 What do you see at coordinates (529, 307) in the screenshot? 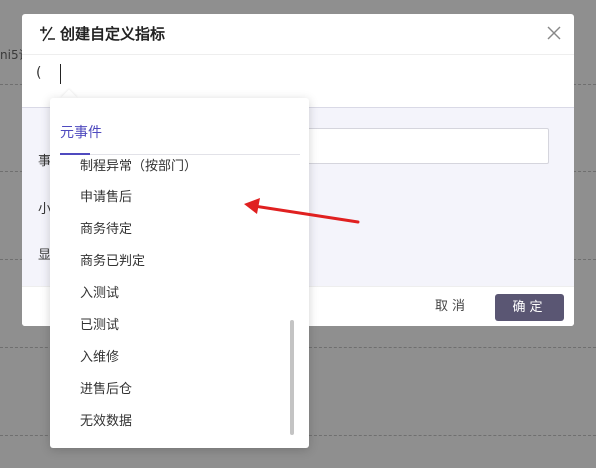
I see `confirm-button: 确定` at bounding box center [529, 307].